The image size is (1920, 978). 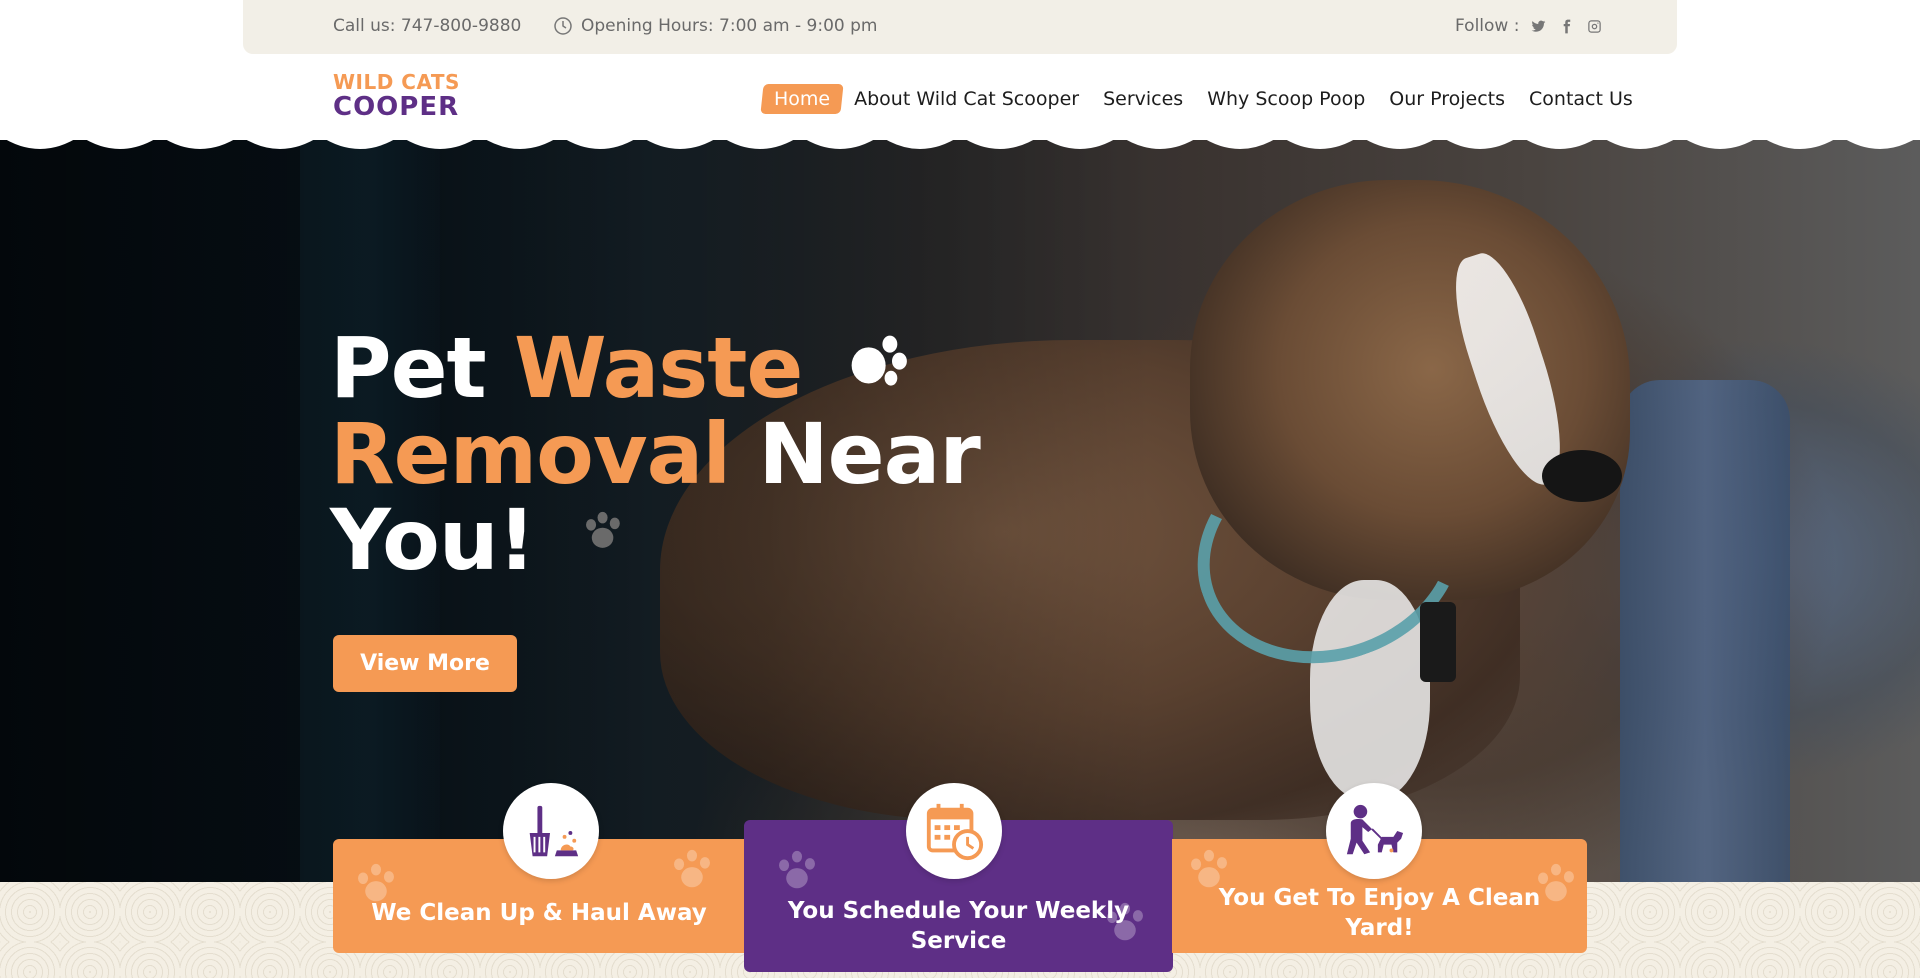 I want to click on paw-print-small-icon, so click(x=603, y=529).